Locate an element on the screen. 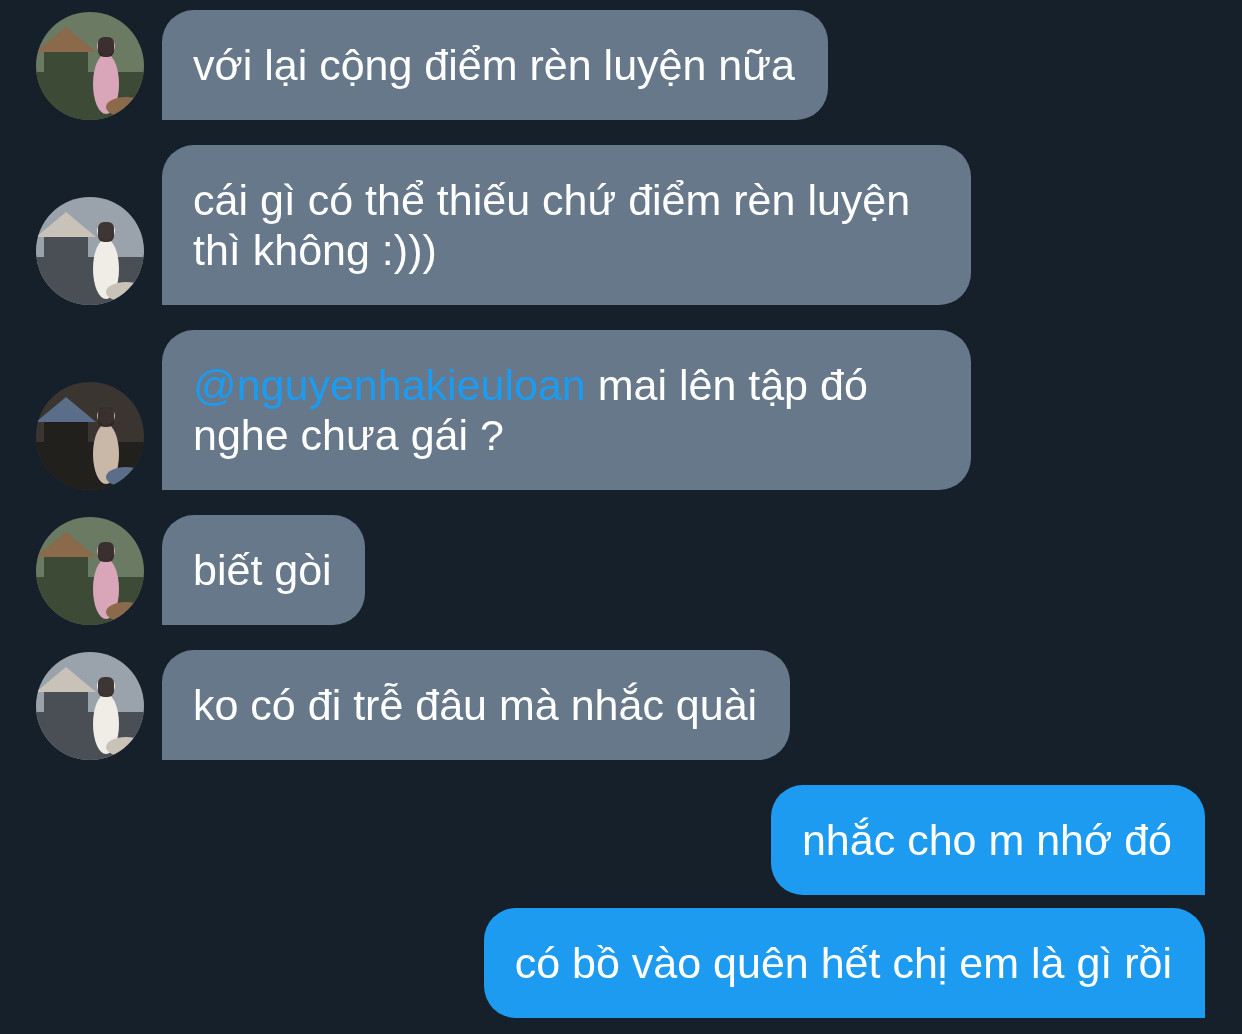  message-bubble: biết gòi is located at coordinates (263, 570).